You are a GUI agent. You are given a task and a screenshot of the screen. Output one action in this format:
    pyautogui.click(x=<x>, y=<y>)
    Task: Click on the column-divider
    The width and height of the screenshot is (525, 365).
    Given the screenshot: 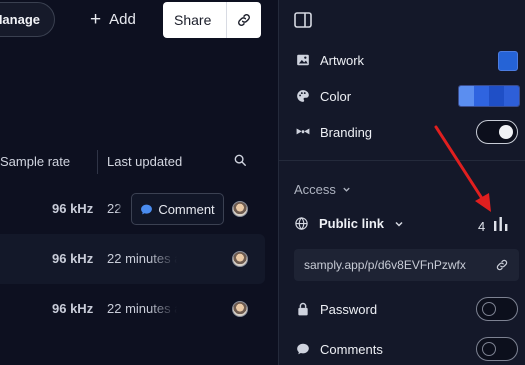 What is the action you would take?
    pyautogui.click(x=97, y=162)
    